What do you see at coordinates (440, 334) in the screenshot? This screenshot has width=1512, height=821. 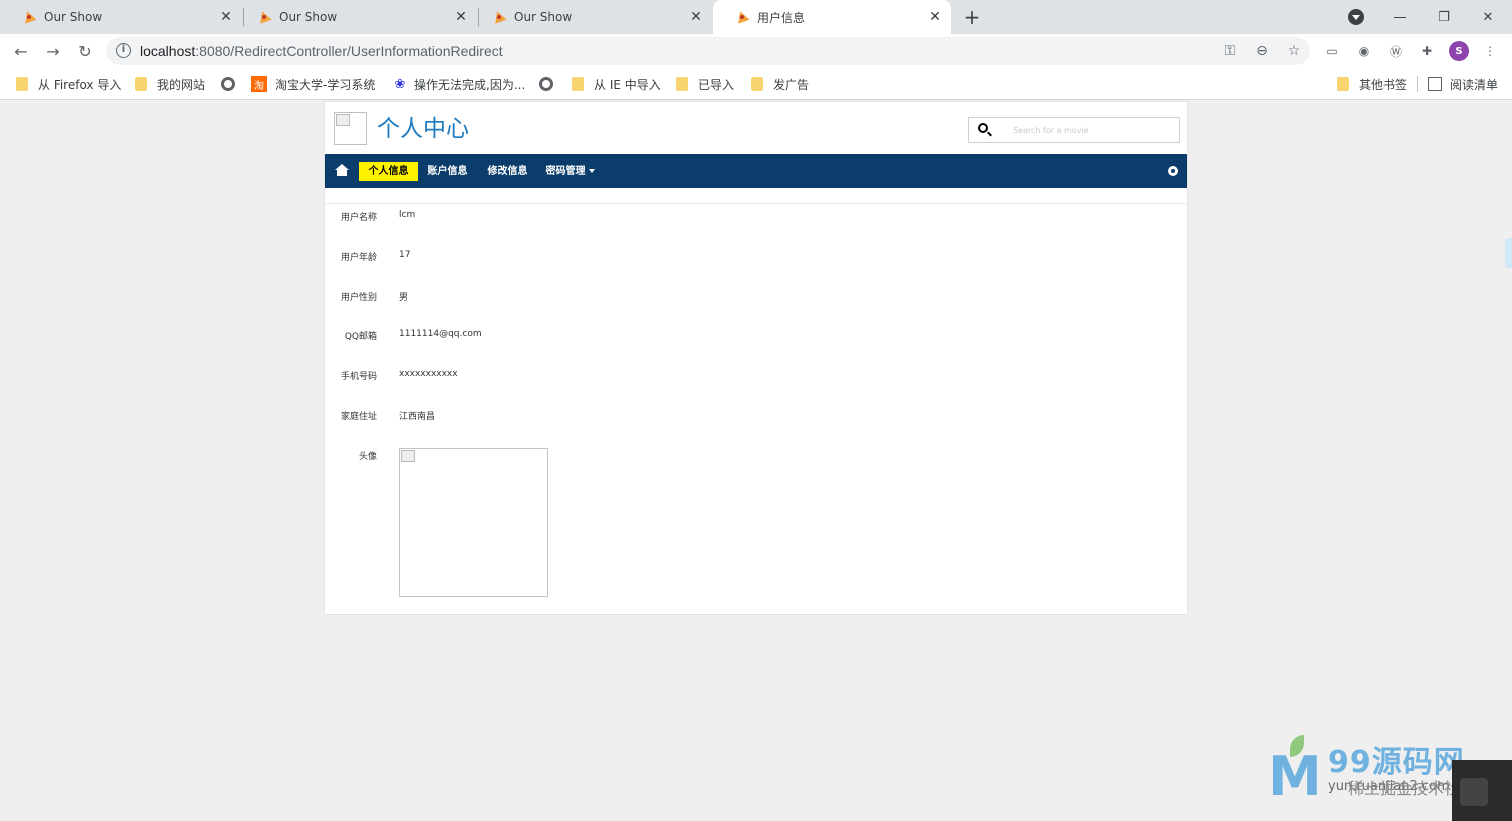 I see `field-value: 1111114@qq.com` at bounding box center [440, 334].